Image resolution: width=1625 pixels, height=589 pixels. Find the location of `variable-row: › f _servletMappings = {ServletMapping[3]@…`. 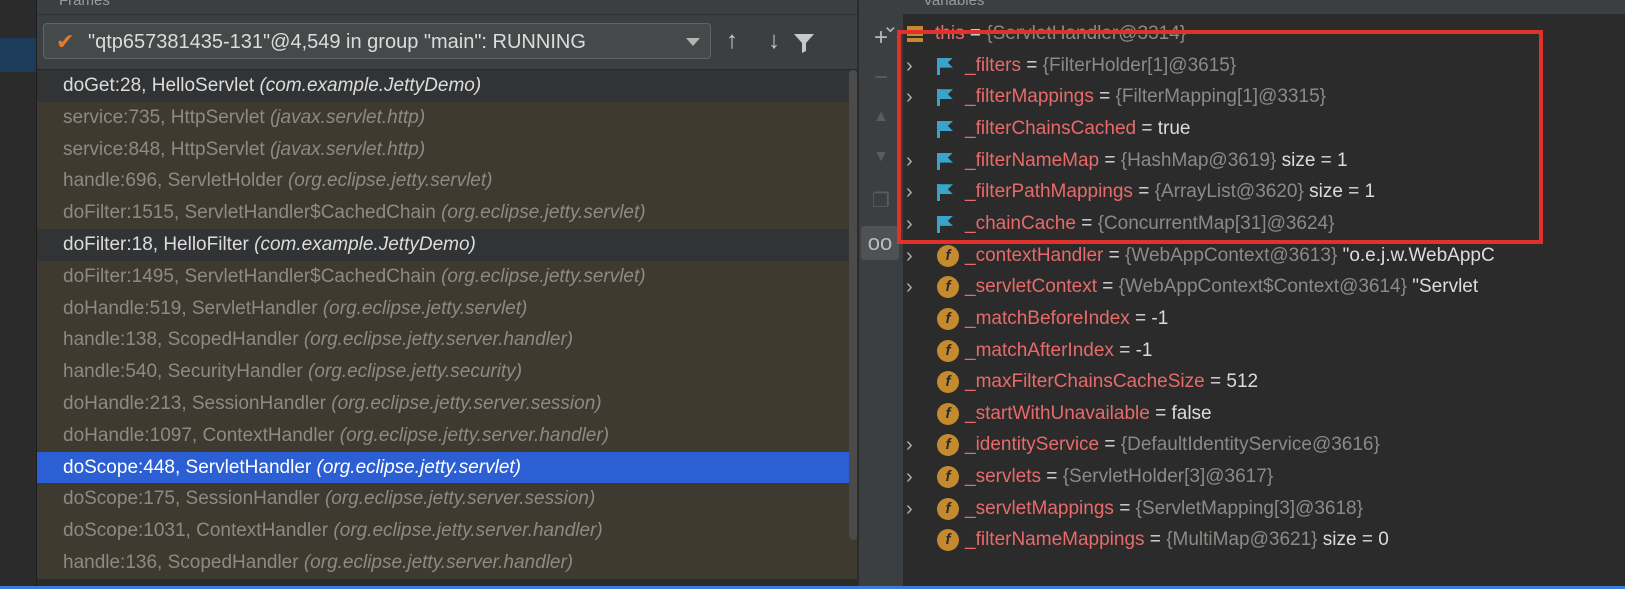

variable-row: › f _servletMappings = {ServletMapping[3]@… is located at coordinates (1264, 509).